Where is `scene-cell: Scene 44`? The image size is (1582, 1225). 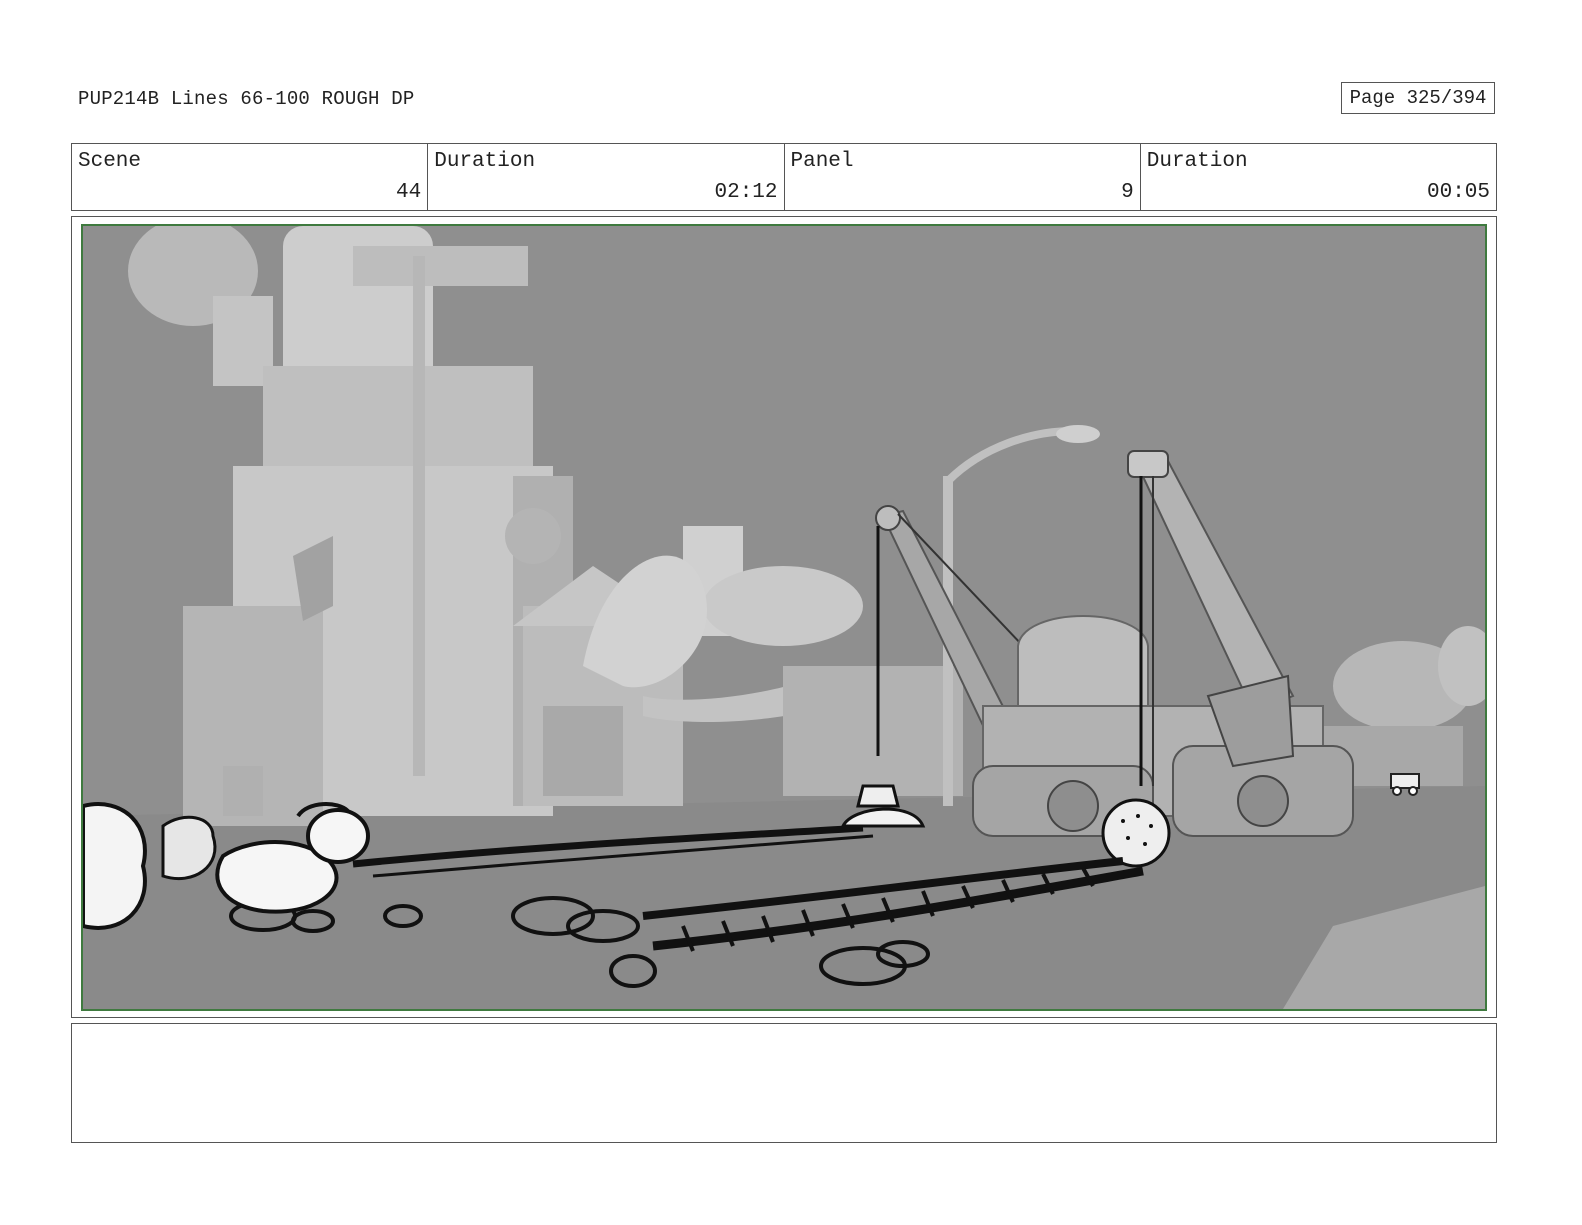
scene-cell: Scene 44 is located at coordinates (250, 177).